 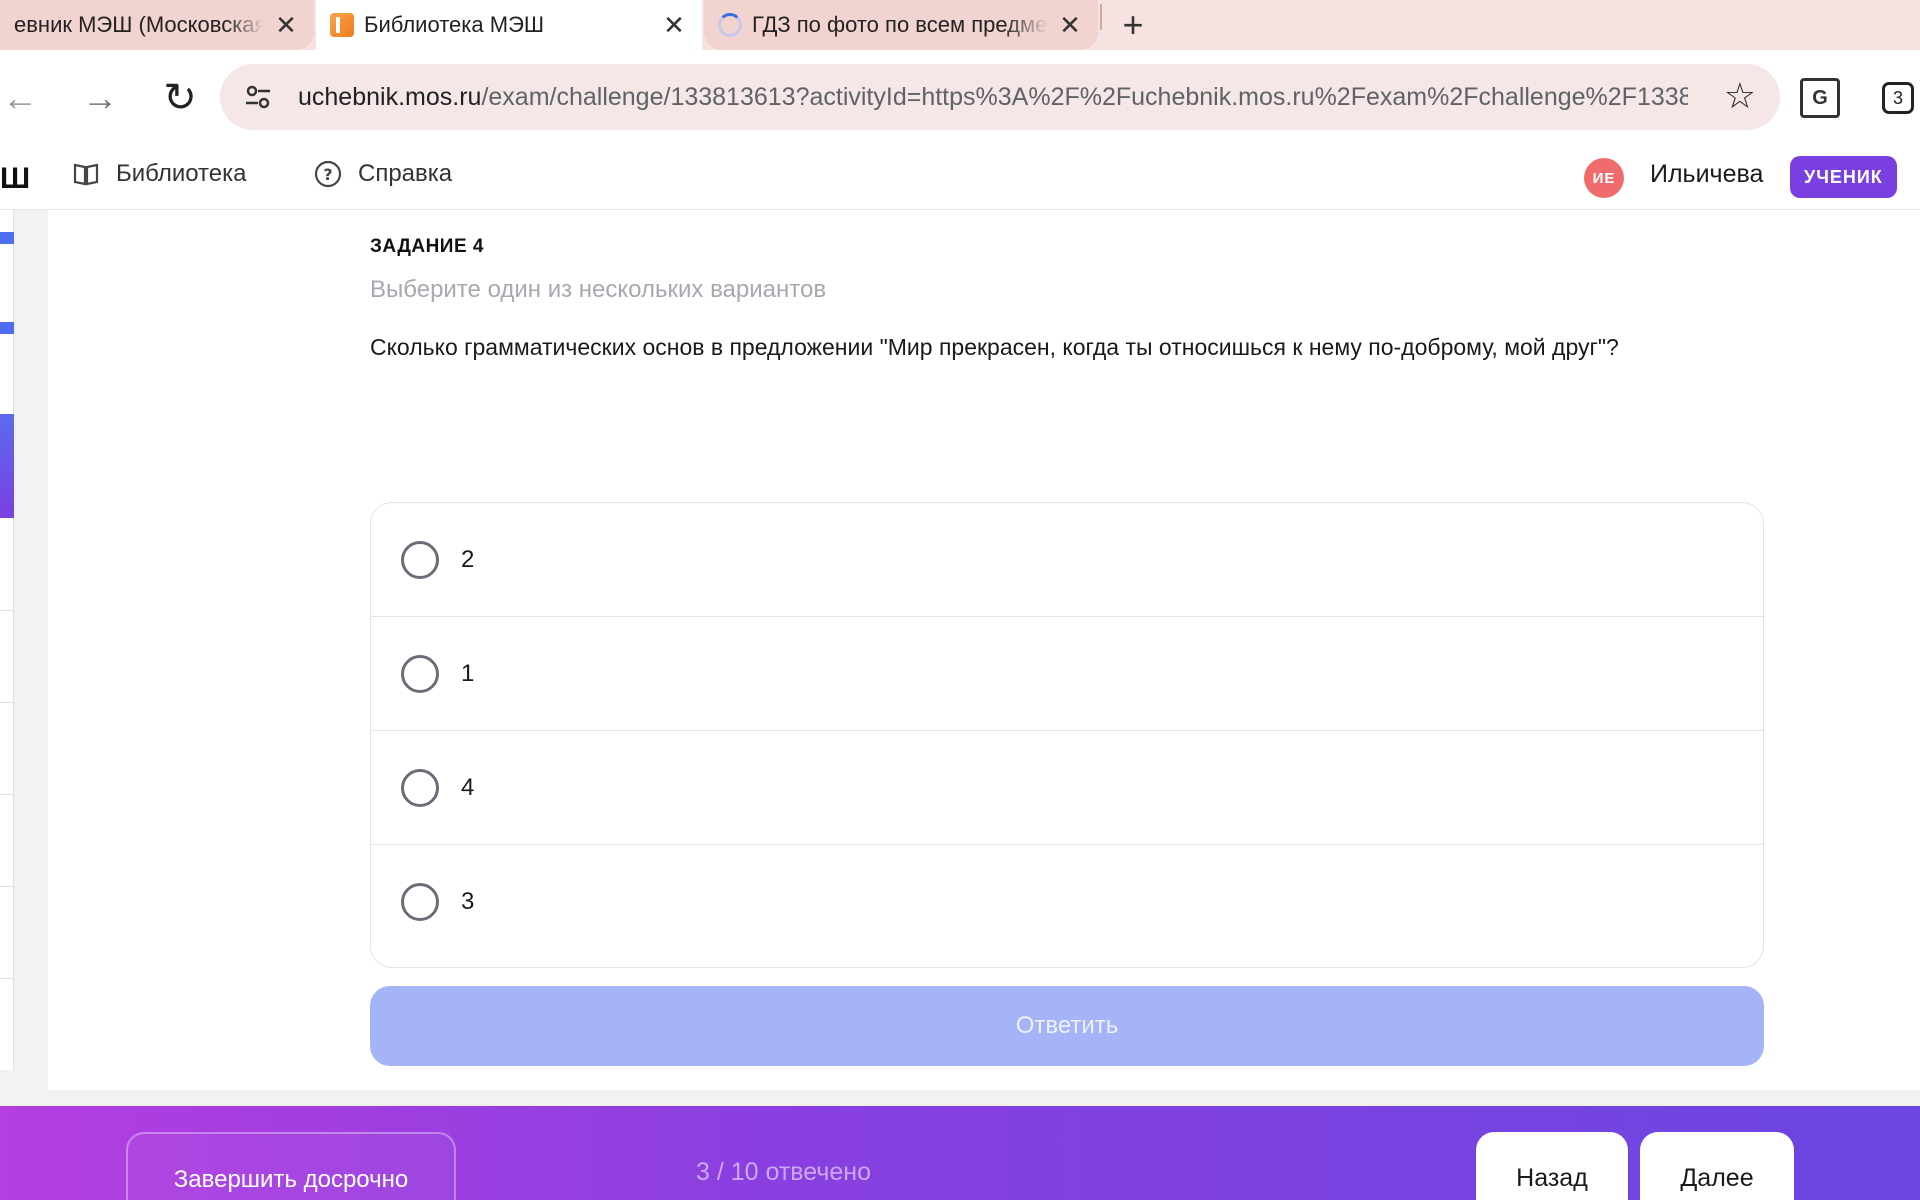 What do you see at coordinates (1843, 177) in the screenshot?
I see `role-badge: УЧЕНИК` at bounding box center [1843, 177].